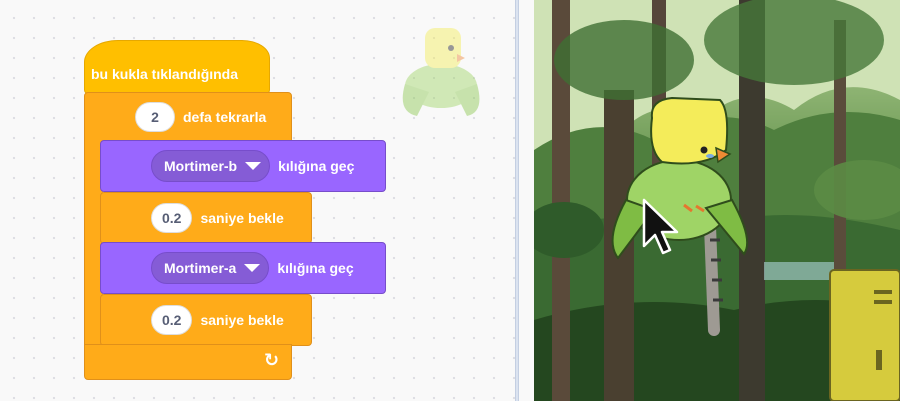  Describe the element at coordinates (155, 117) in the screenshot. I see `repeat-count-input: 2` at that location.